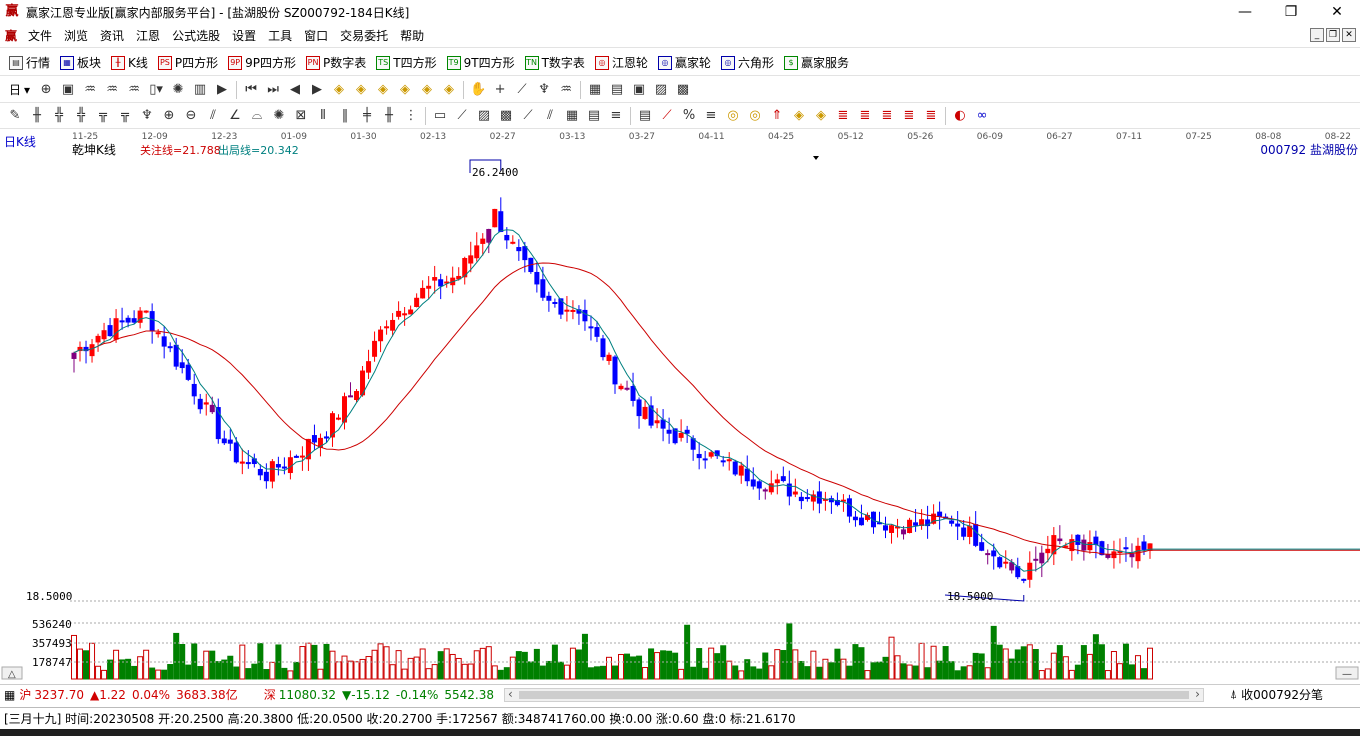 The height and width of the screenshot is (736, 1360). Describe the element at coordinates (389, 116) in the screenshot. I see `bars2-icon: ╫` at that location.